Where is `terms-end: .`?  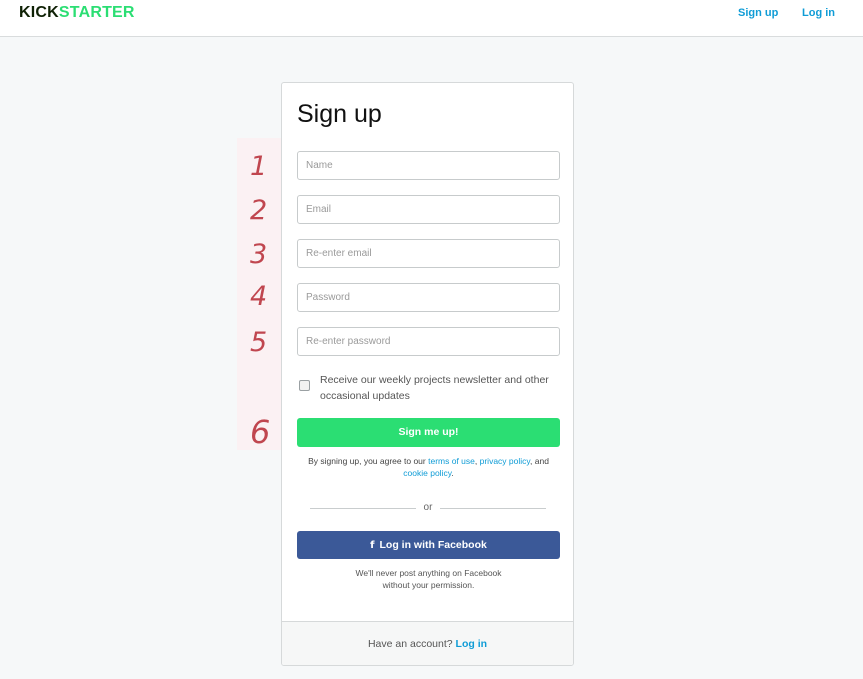 terms-end: . is located at coordinates (452, 473).